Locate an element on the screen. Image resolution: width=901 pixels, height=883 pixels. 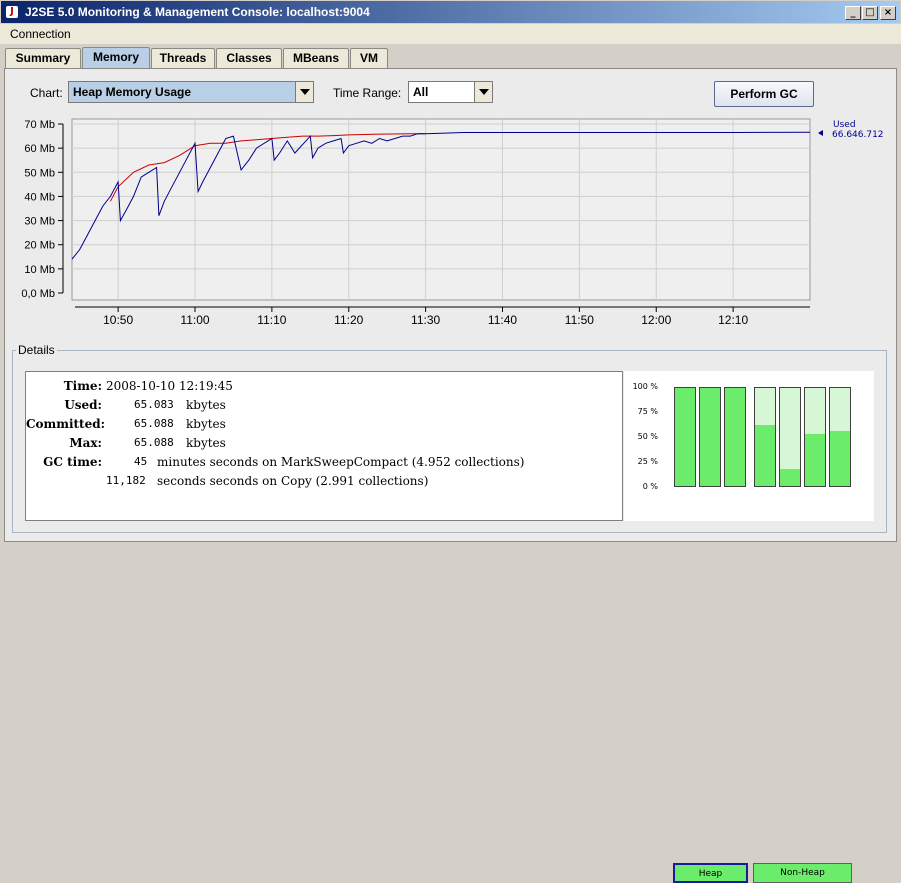
x-tick-label: 11:00 is located at coordinates (194, 320).